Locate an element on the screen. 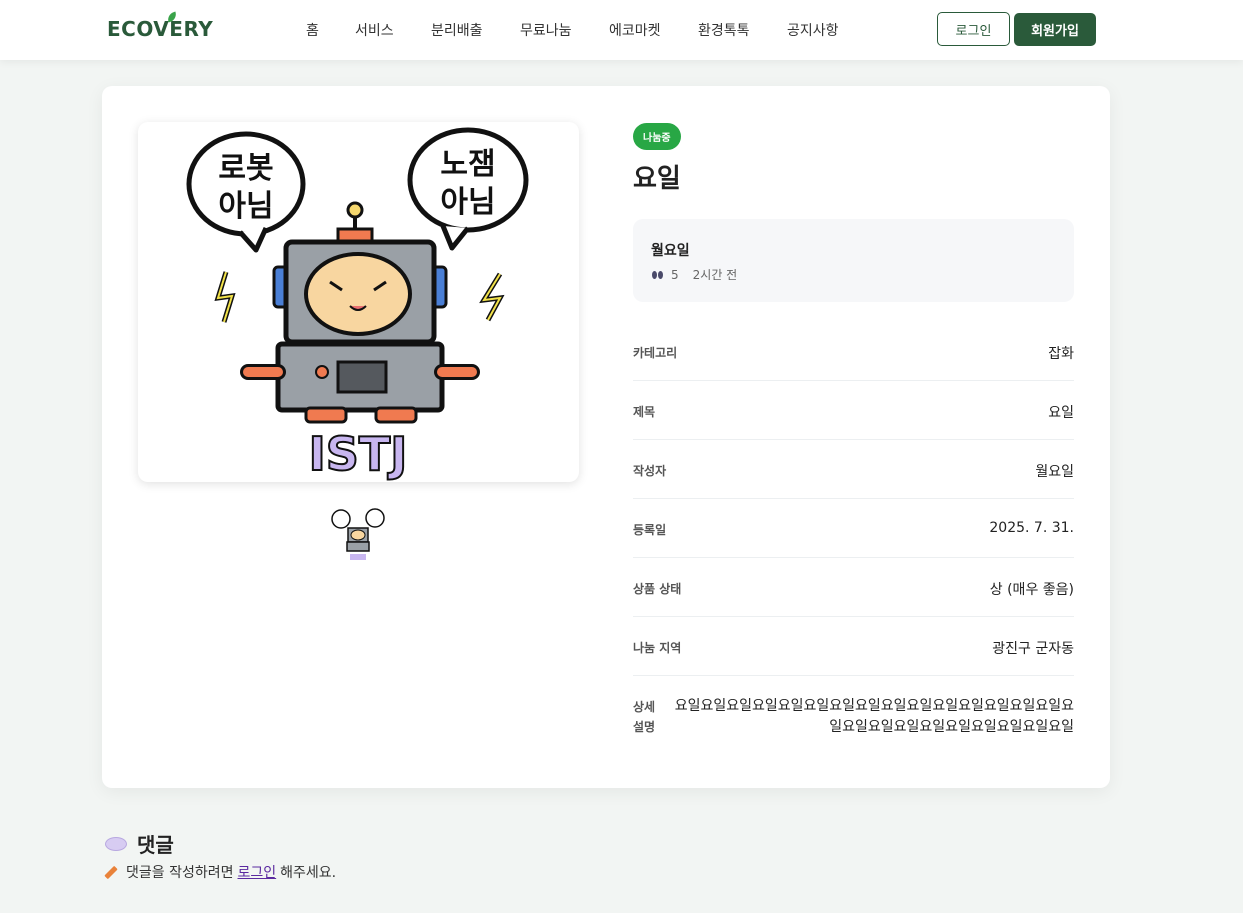 Image resolution: width=1243 pixels, height=913 pixels. bubble-right-text-1: 노잼 is located at coordinates (467, 164).